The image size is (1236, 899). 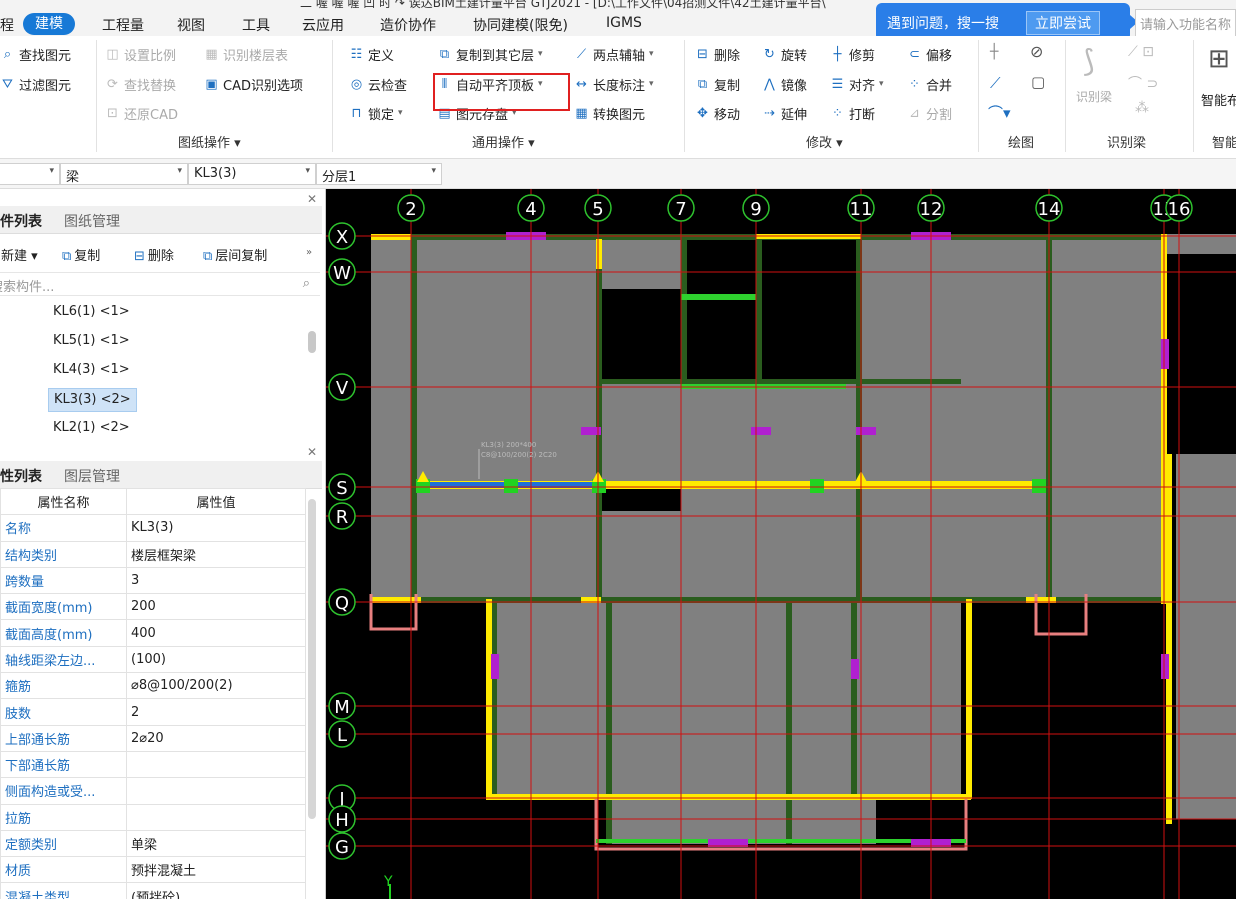 What do you see at coordinates (21, 221) in the screenshot?
I see `tab-member-list: 构件列表` at bounding box center [21, 221].